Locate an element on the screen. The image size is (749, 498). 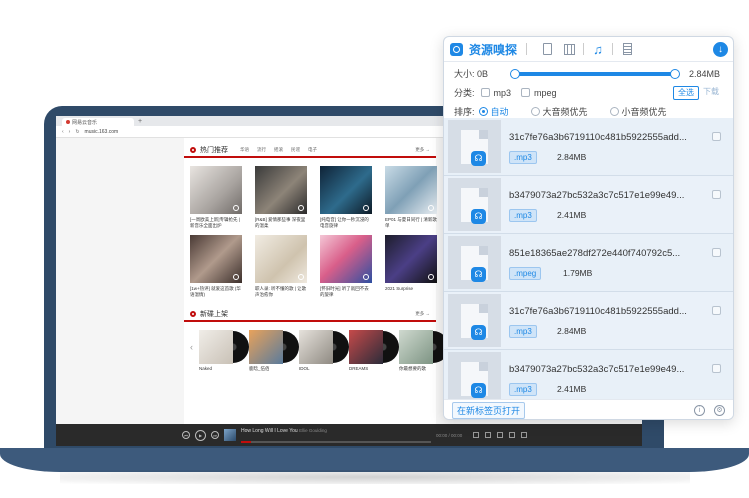
playlist-caption: [怀旧时光] 听了就回不去的旋律 is located at coordinates (346, 292).